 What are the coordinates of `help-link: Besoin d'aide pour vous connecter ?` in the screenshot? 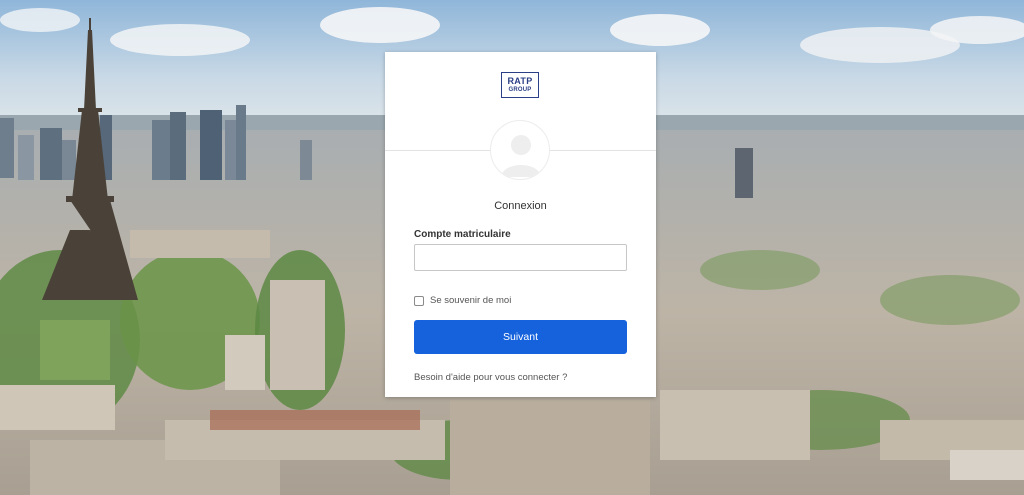 It's located at (490, 377).